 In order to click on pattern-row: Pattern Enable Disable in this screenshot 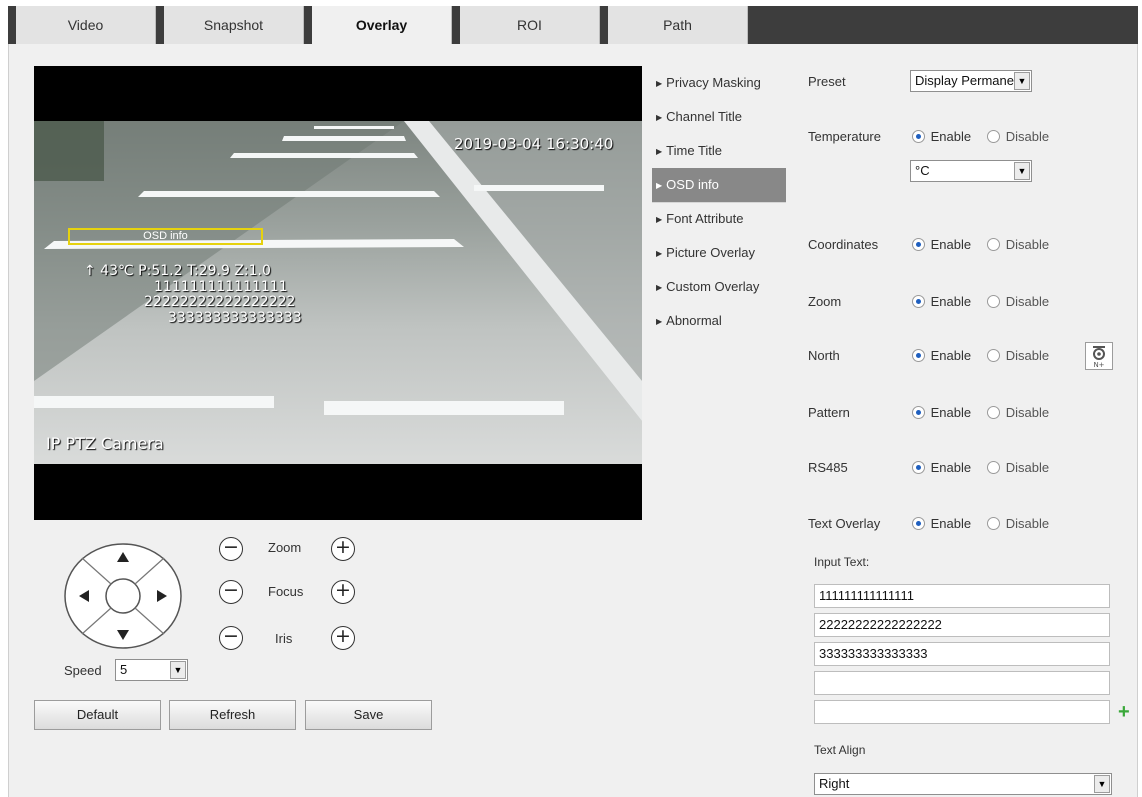, I will do `click(934, 413)`.